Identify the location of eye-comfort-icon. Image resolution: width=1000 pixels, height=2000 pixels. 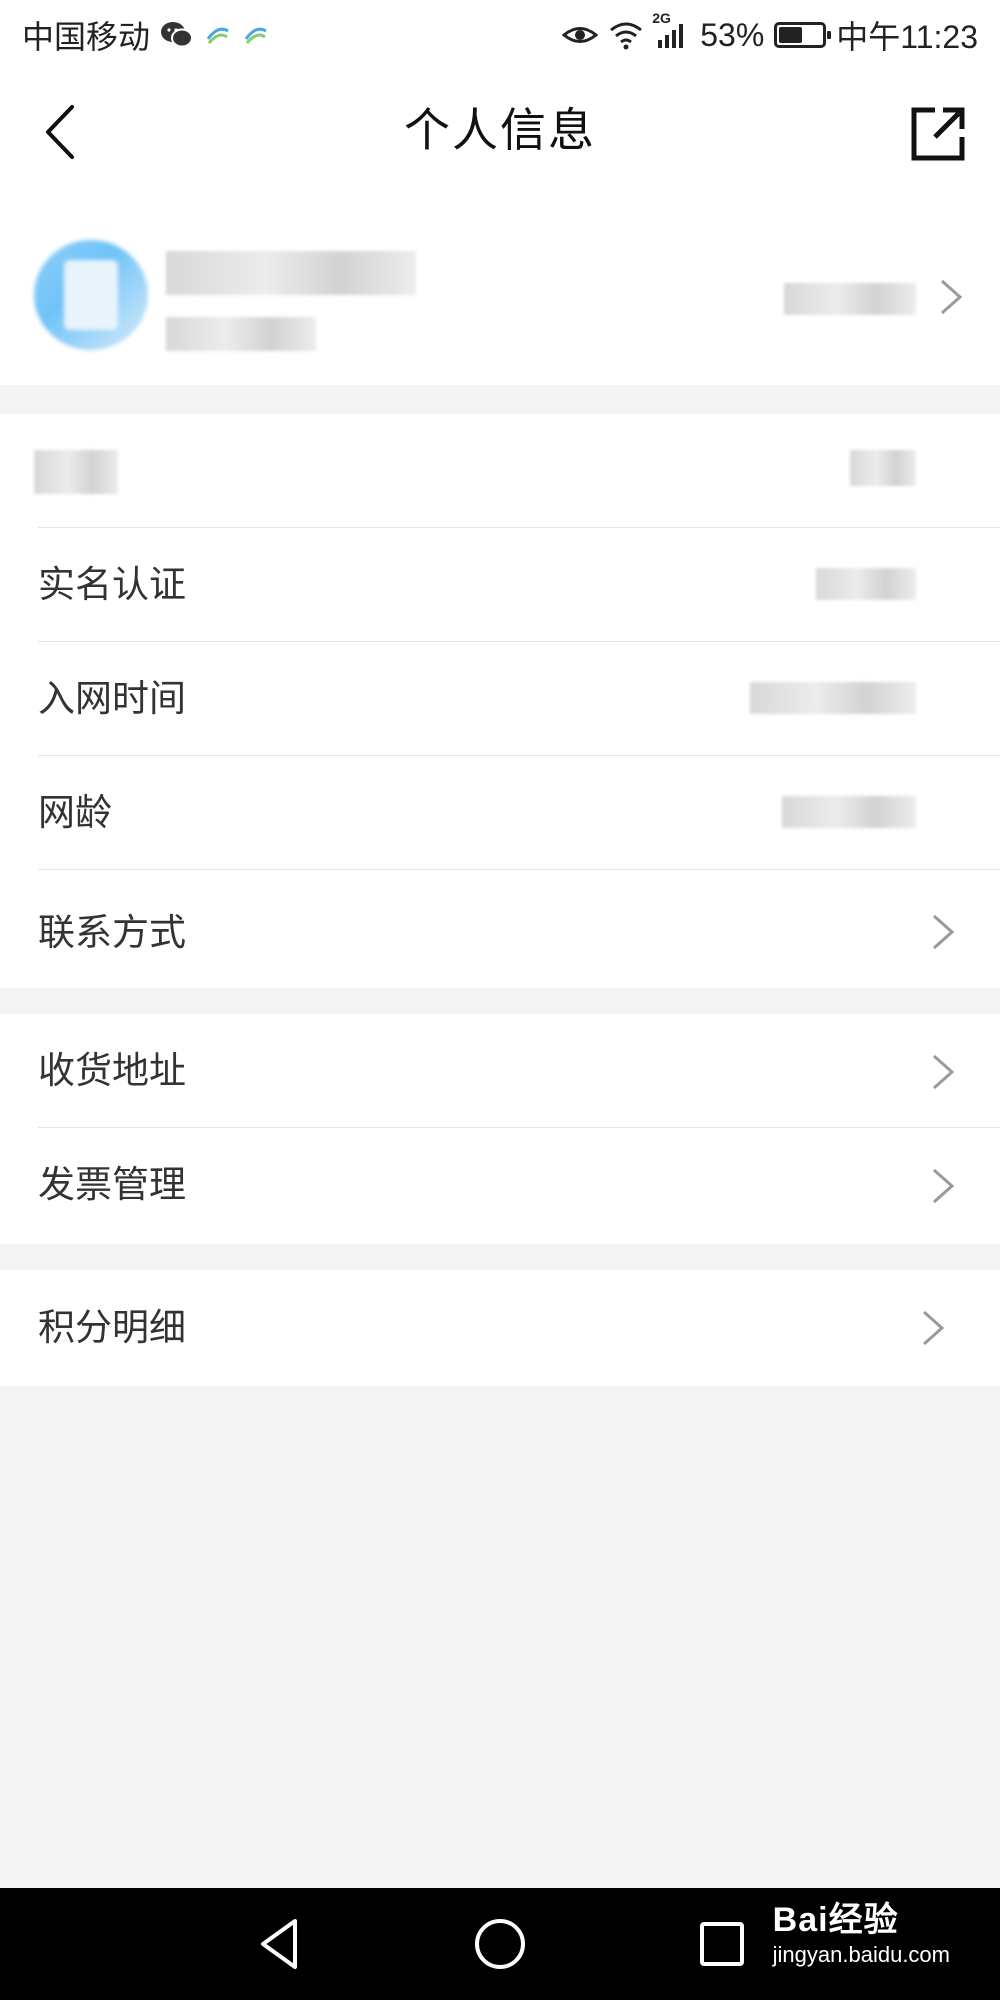
(580, 35).